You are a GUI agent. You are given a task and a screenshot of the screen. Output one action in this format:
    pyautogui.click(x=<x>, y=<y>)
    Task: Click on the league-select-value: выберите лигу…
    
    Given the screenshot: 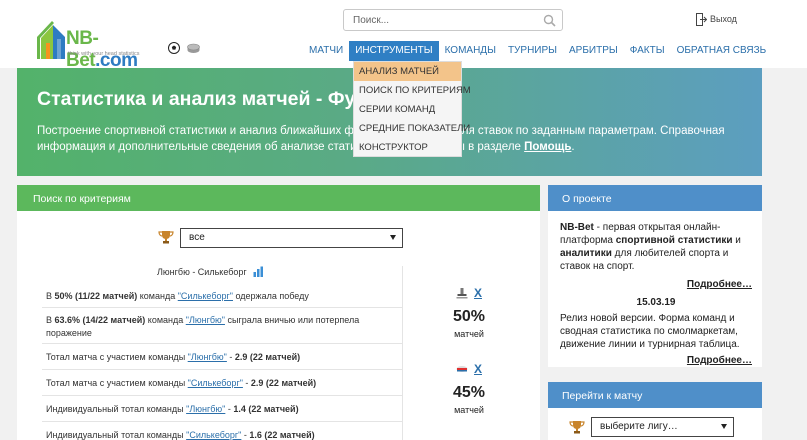 What is the action you would take?
    pyautogui.click(x=639, y=426)
    